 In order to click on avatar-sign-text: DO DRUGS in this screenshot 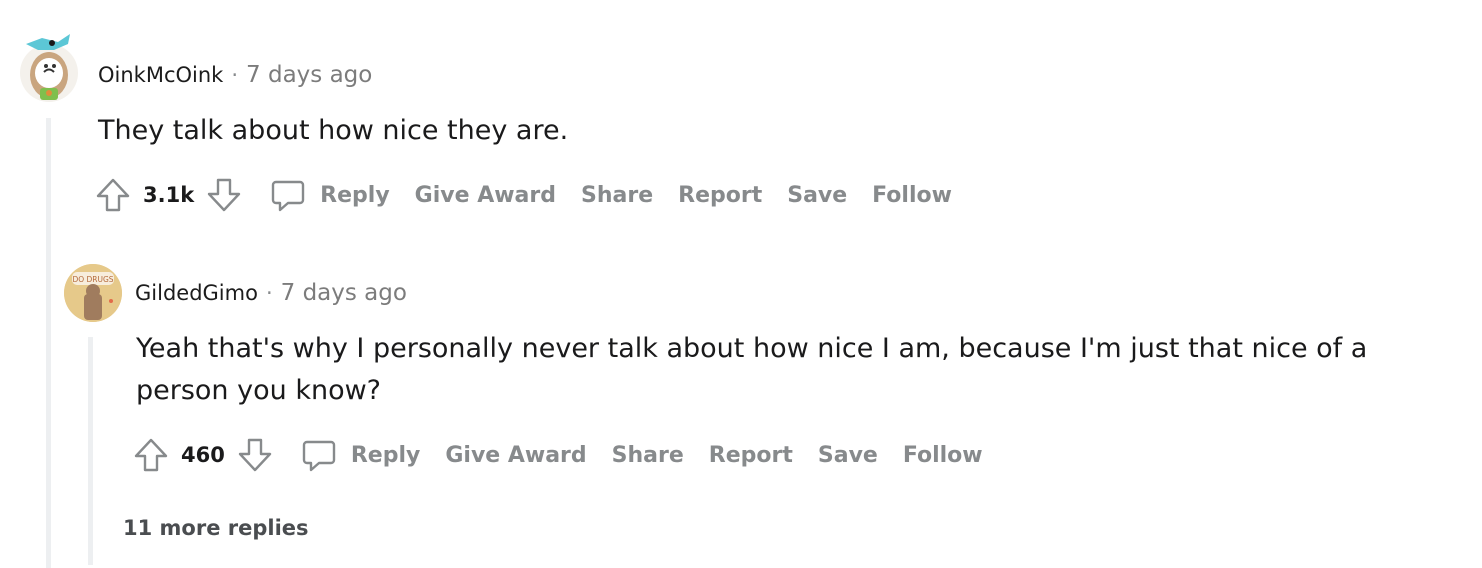, I will do `click(92, 279)`.